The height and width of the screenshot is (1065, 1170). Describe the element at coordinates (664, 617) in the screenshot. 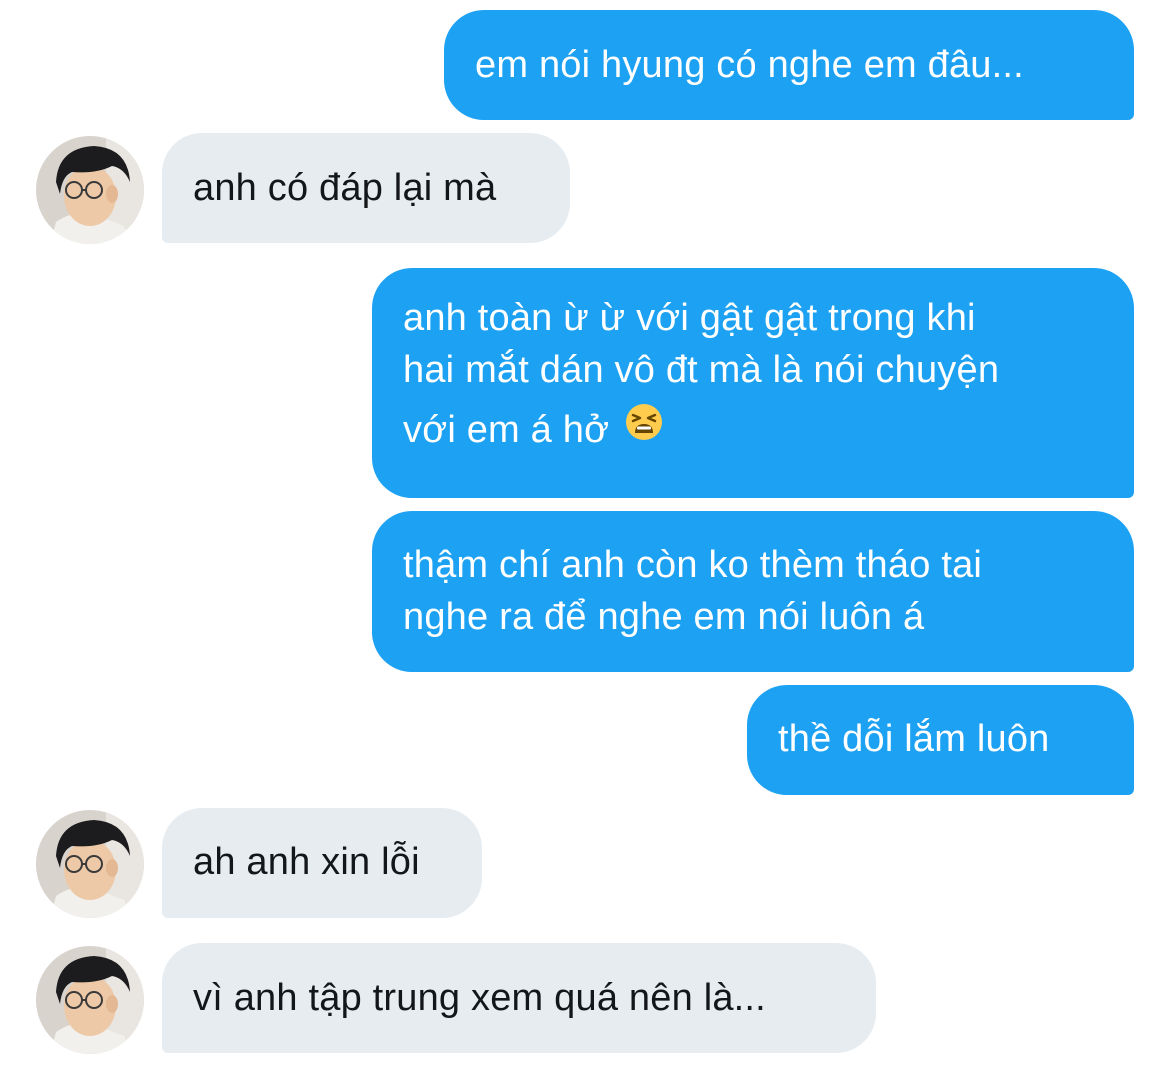

I see `message-text-line: nghe ra để nghe em nói luôn á` at that location.